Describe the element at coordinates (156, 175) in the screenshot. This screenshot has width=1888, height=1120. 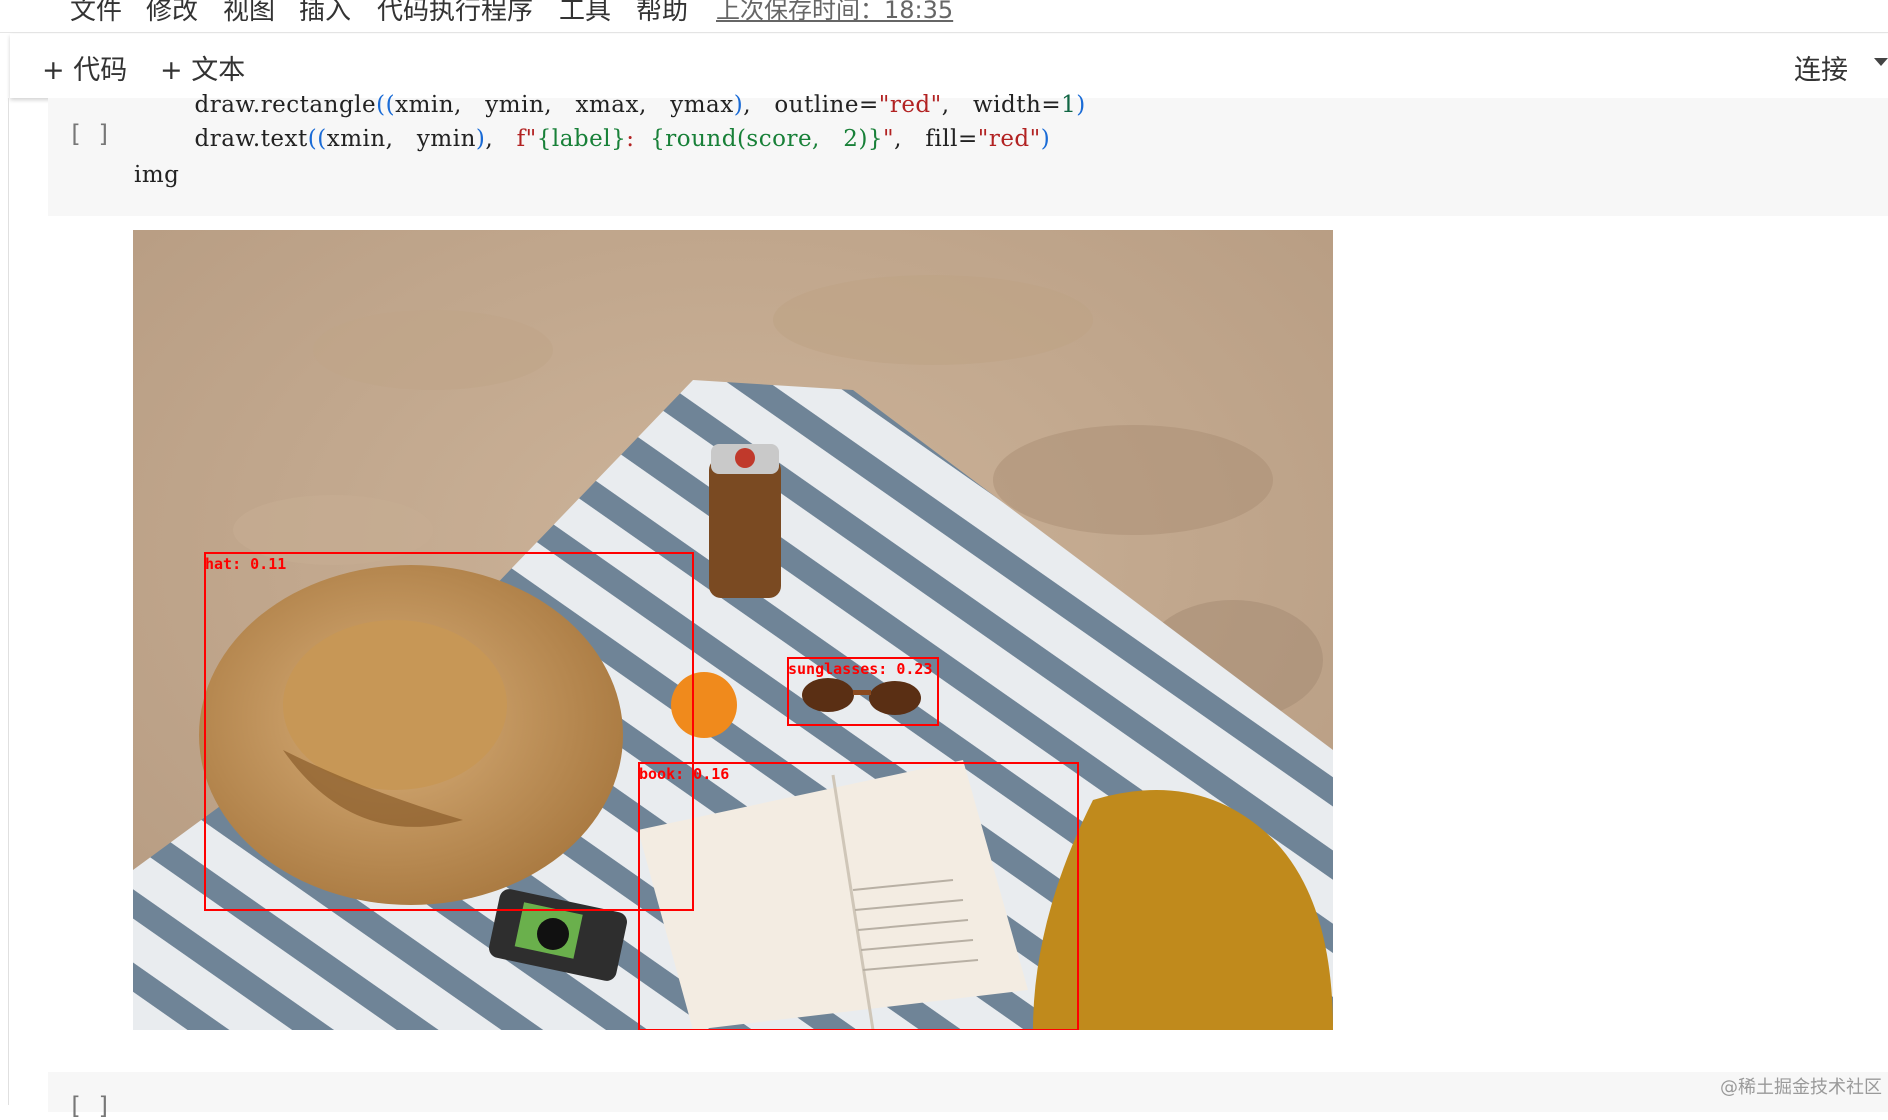
I see `code-line-3: img` at that location.